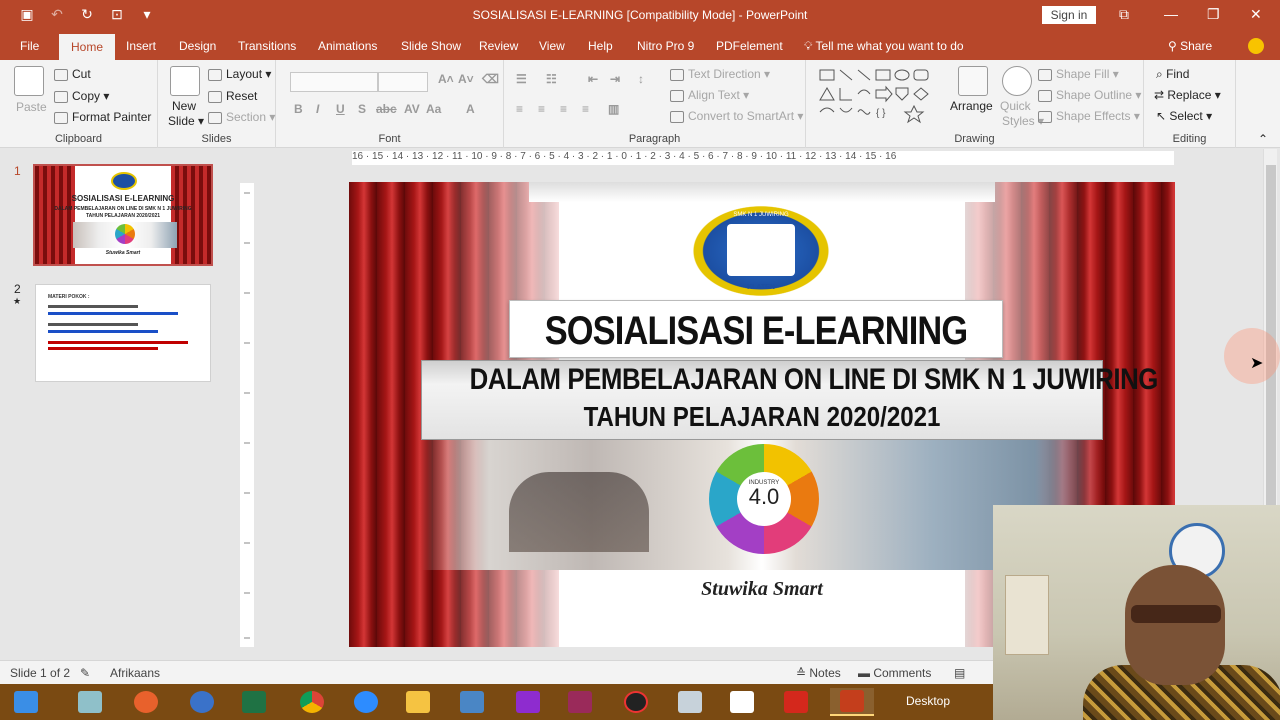 The width and height of the screenshot is (1280, 720). What do you see at coordinates (615, 79) in the screenshot?
I see `increase-indent-icon: ⇥` at bounding box center [615, 79].